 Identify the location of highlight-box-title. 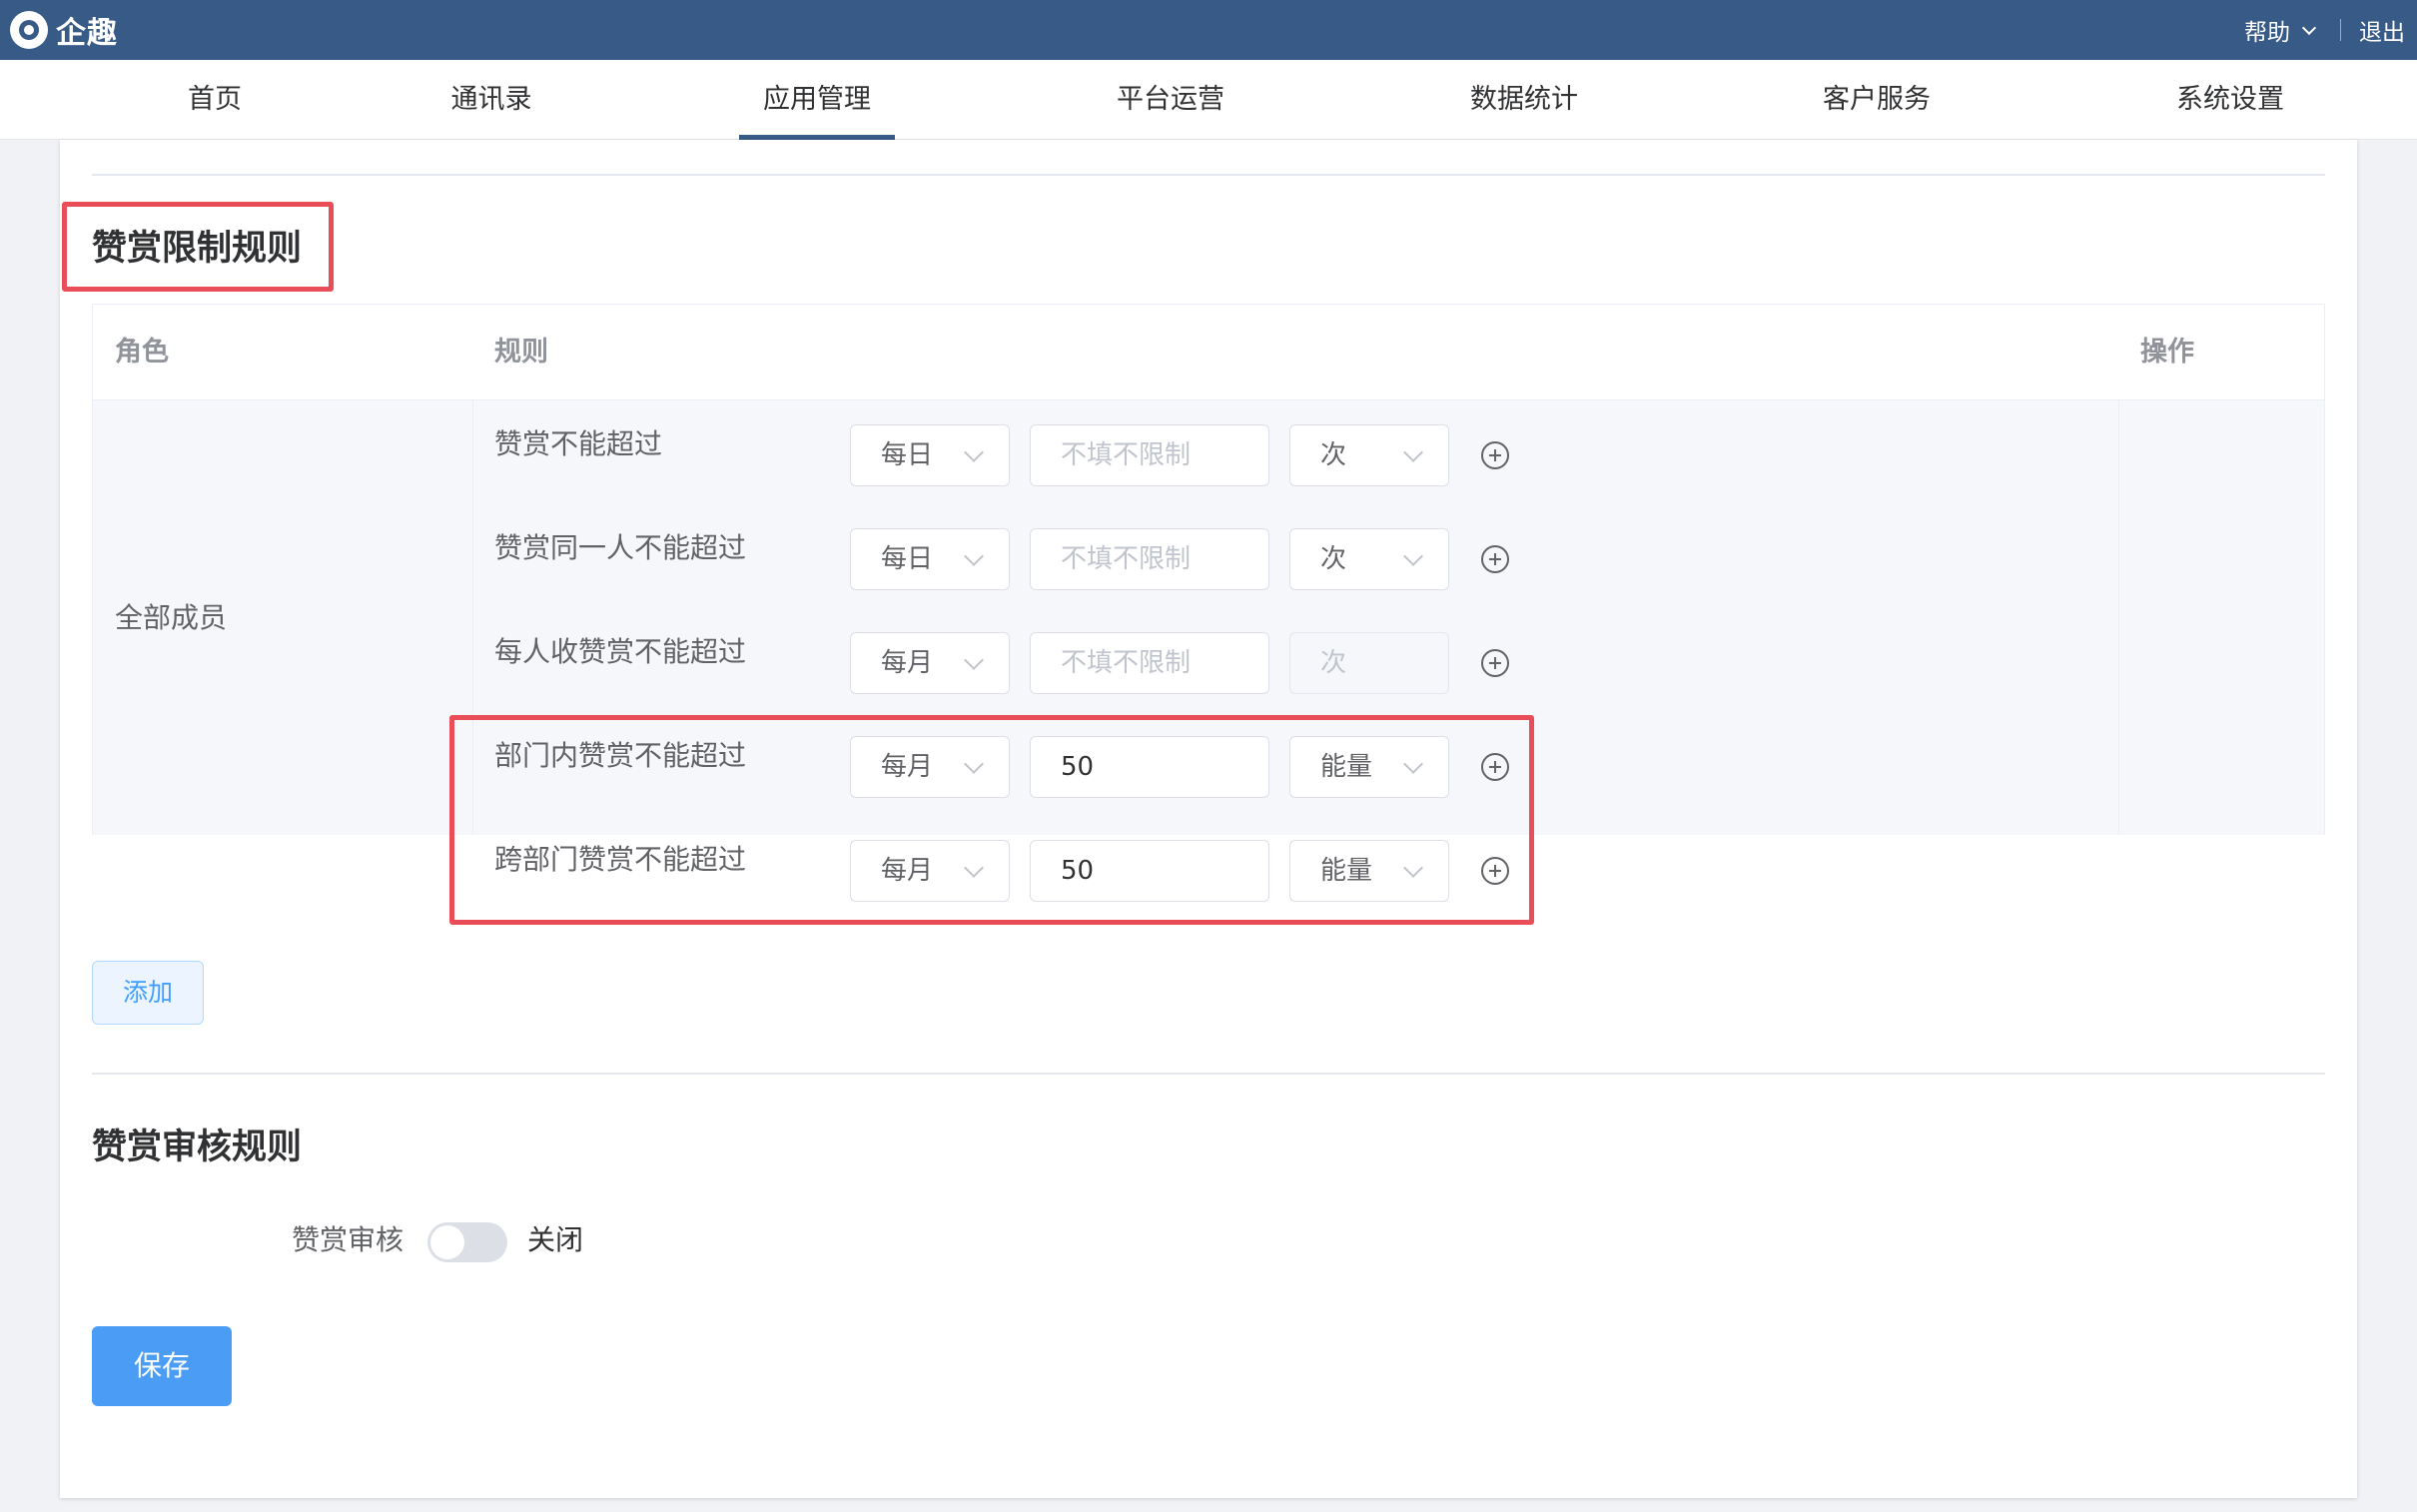
(198, 247).